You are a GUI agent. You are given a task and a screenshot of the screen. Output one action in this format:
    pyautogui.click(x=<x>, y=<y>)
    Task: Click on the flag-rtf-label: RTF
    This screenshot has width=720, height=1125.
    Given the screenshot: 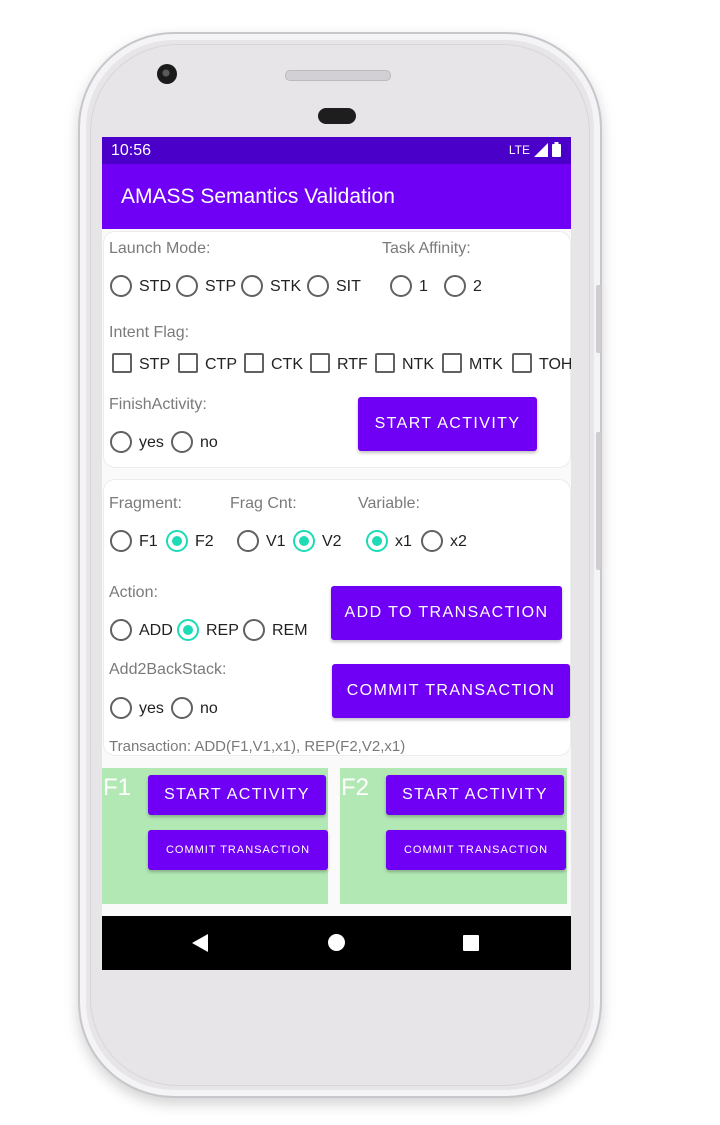 What is the action you would take?
    pyautogui.click(x=352, y=364)
    